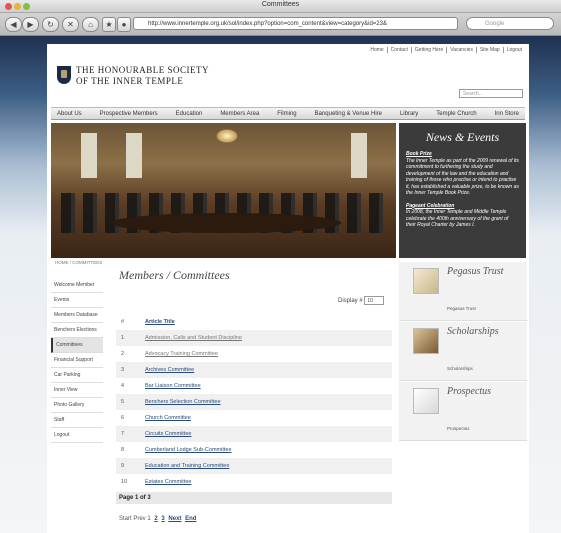  Describe the element at coordinates (77, 390) in the screenshot. I see `sidebar-item-inner-view: Inner View` at that location.